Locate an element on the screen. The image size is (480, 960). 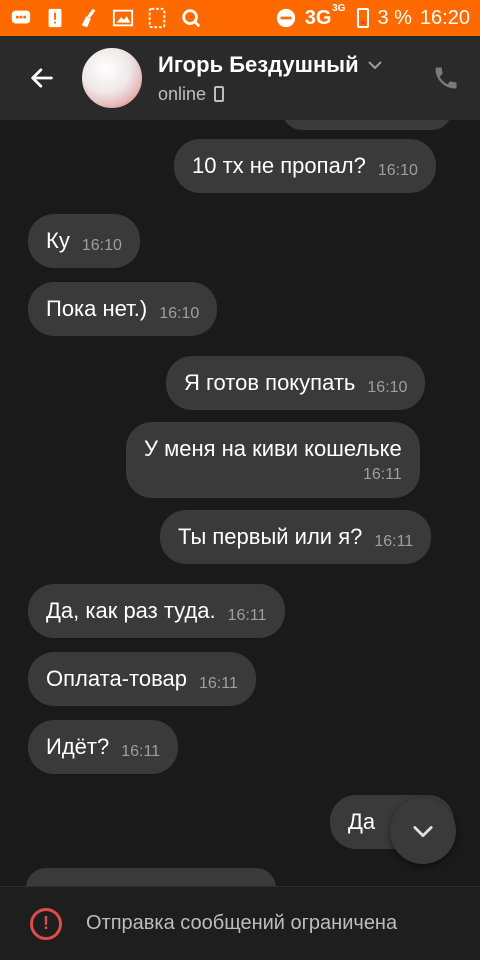
contact-name: Игорь Бездушный is located at coordinates (258, 64).